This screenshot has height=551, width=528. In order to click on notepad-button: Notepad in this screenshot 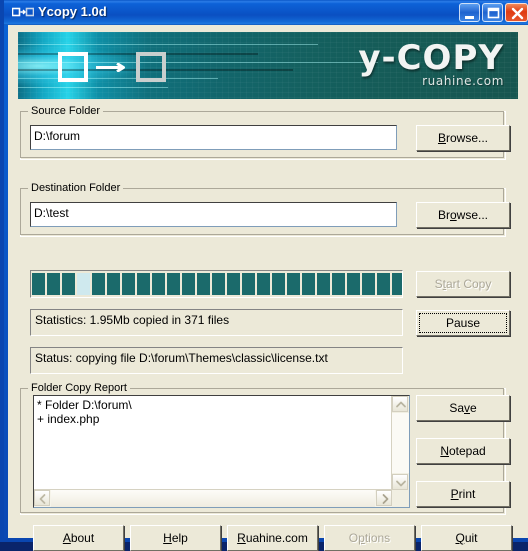, I will do `click(463, 451)`.